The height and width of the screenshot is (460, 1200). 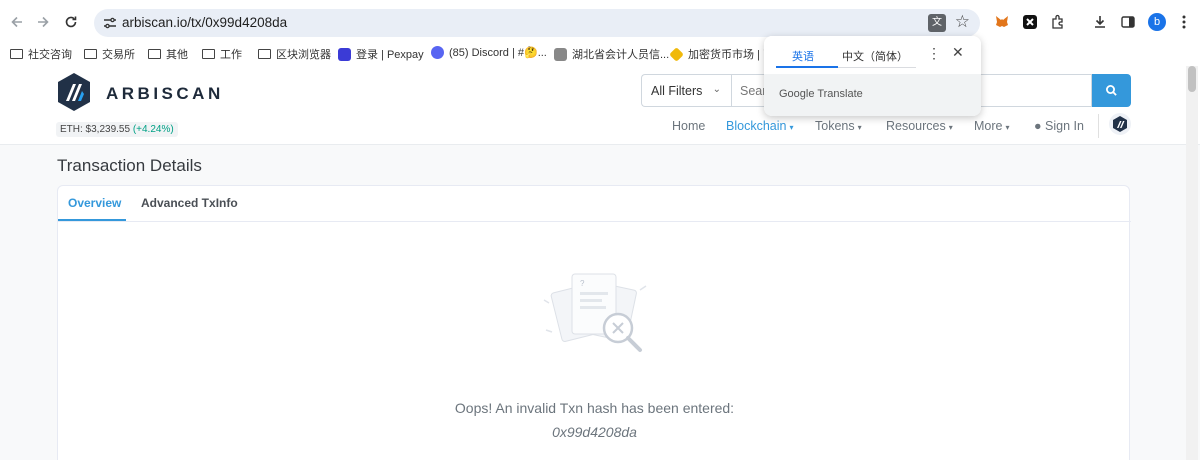 I want to click on translate-popup: 英语 中文（简体） ⋮ ✕ Google Translate, so click(x=872, y=76).